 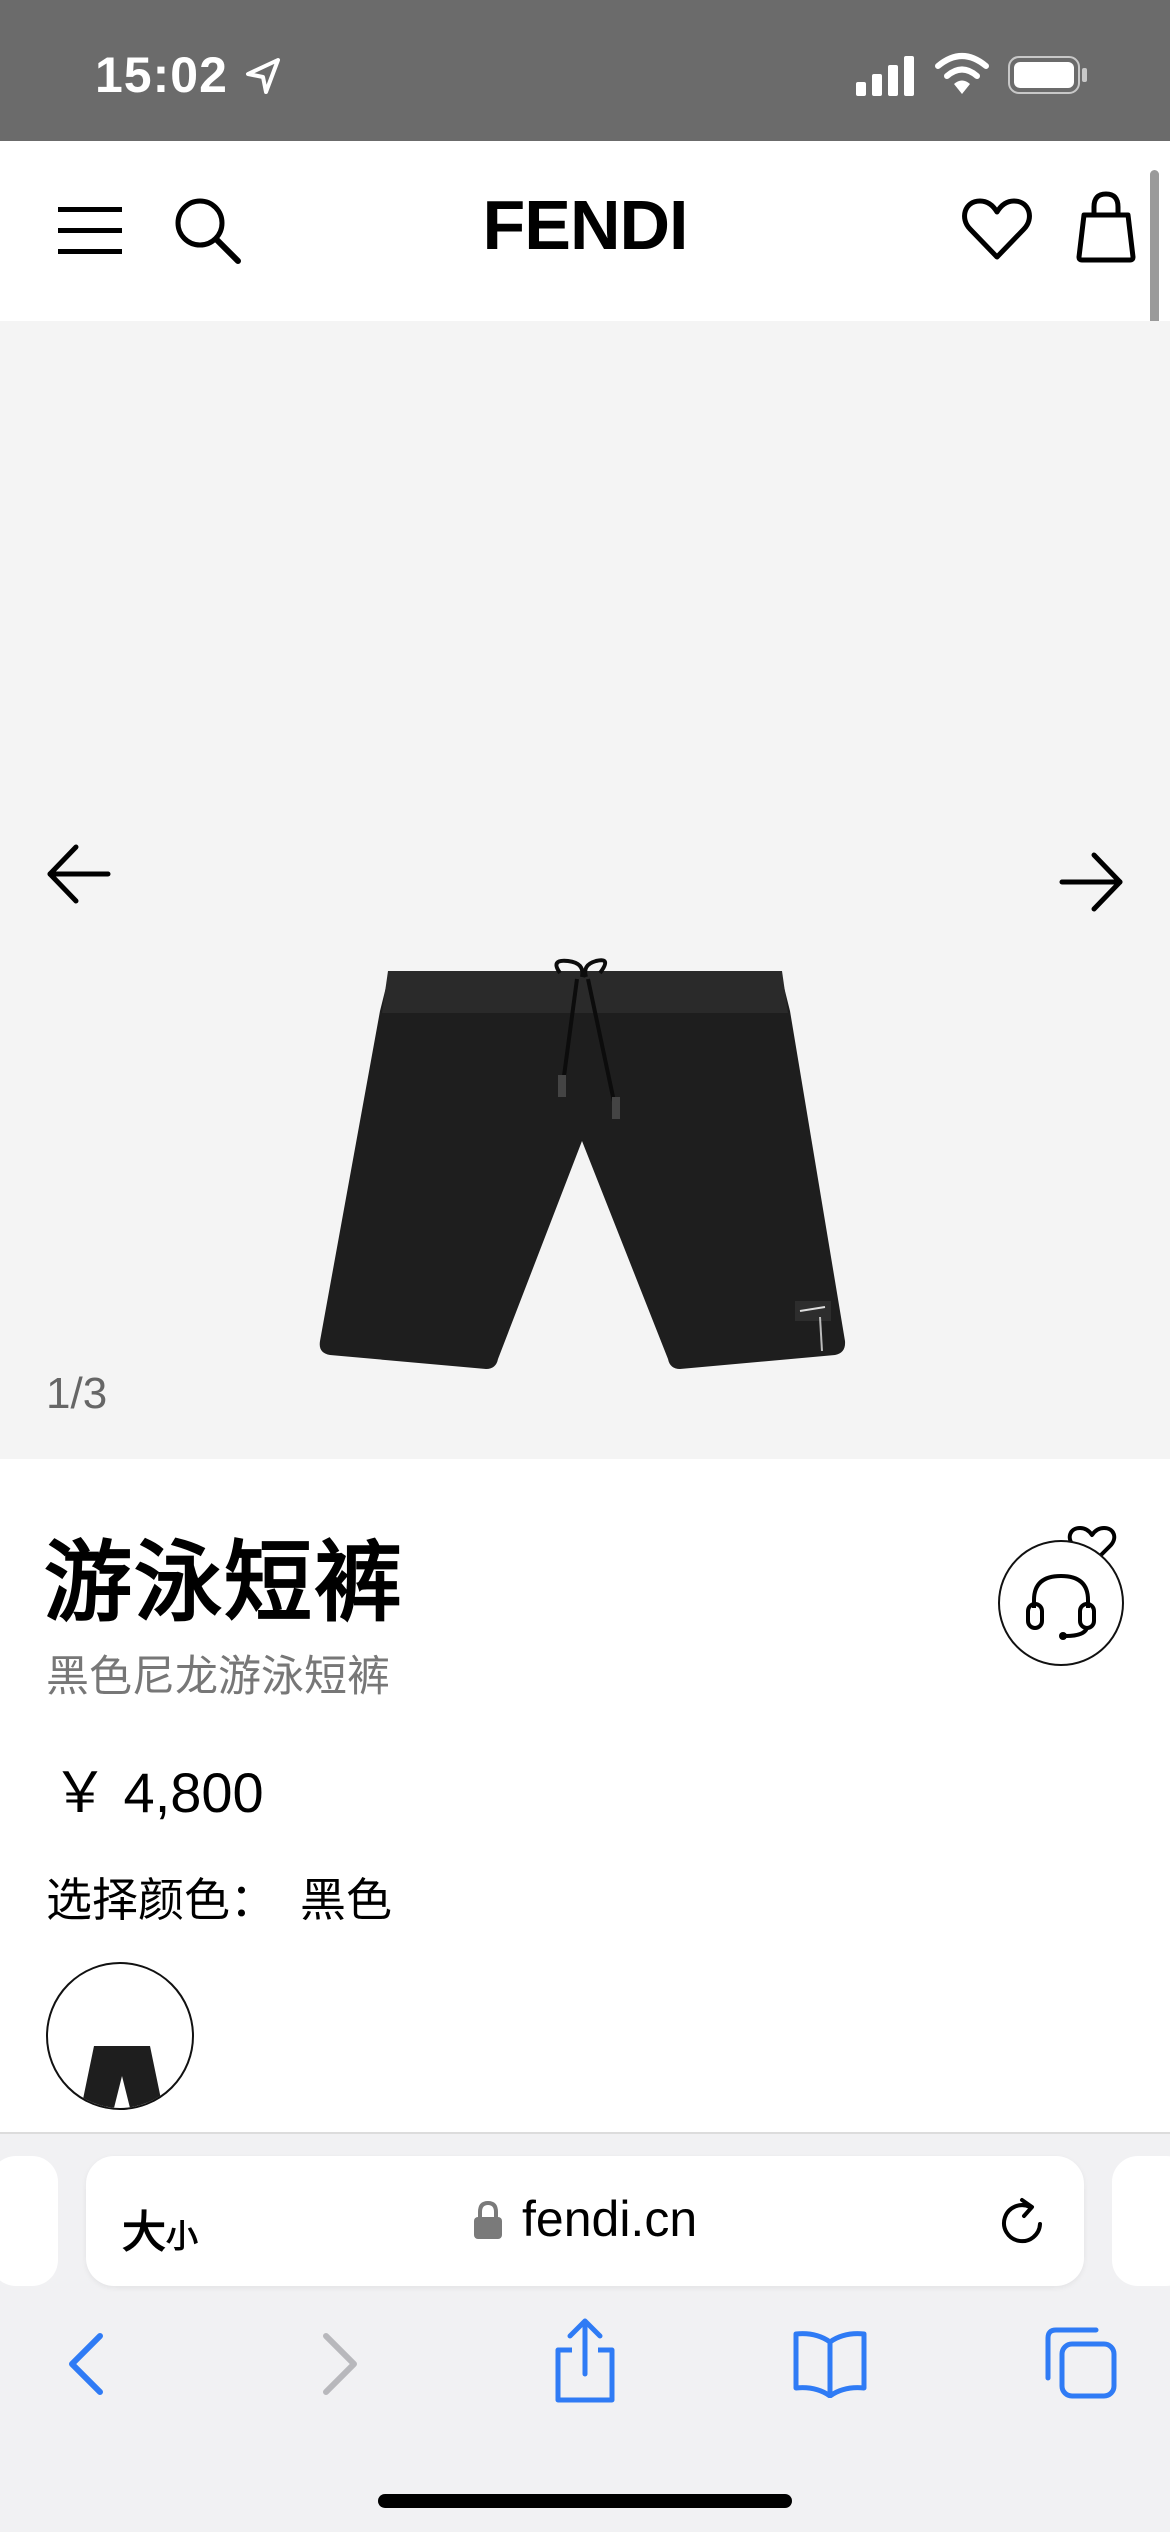 What do you see at coordinates (86, 2364) in the screenshot?
I see `back-icon` at bounding box center [86, 2364].